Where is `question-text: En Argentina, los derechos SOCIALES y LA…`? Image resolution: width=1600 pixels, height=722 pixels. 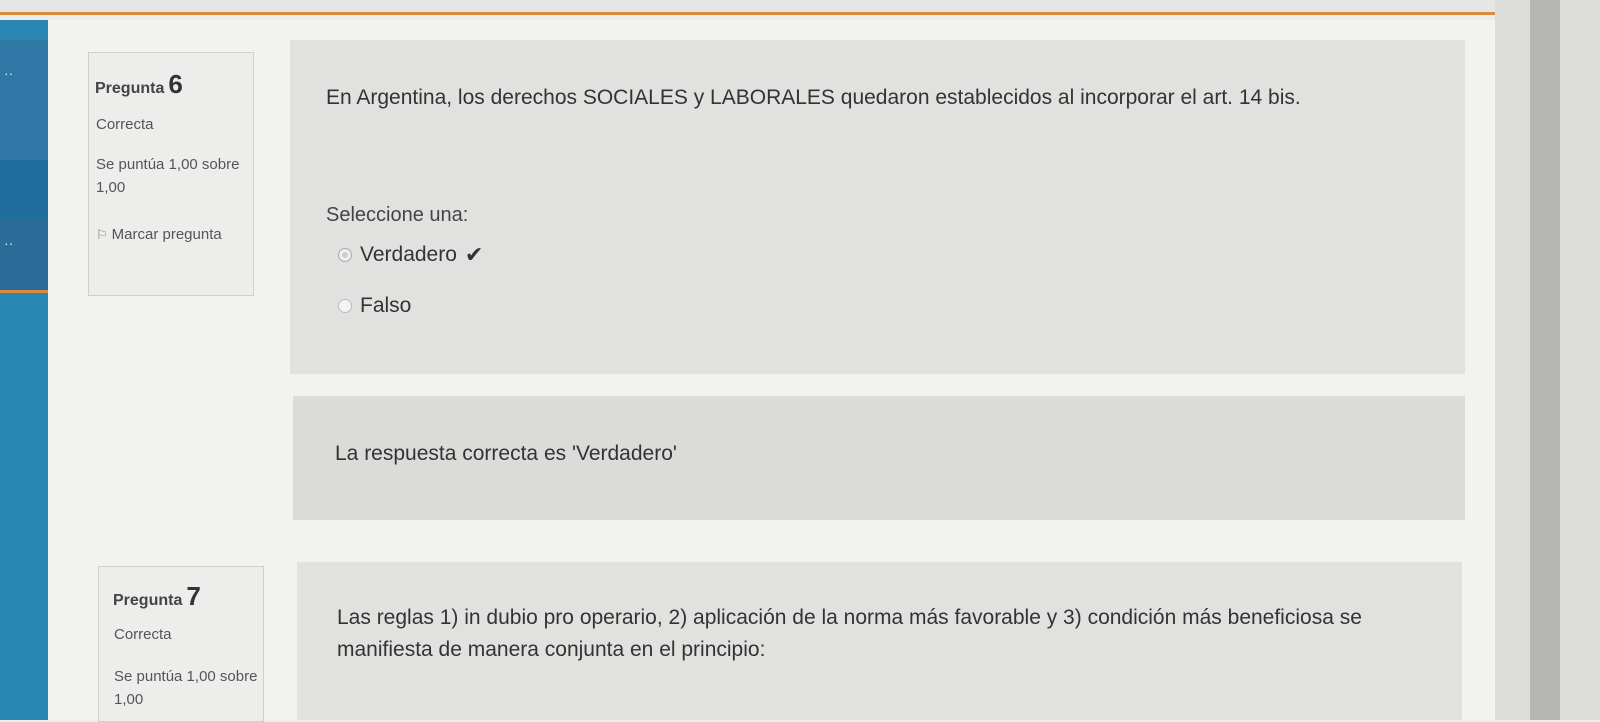 question-text: En Argentina, los derechos SOCIALES y LA… is located at coordinates (813, 97).